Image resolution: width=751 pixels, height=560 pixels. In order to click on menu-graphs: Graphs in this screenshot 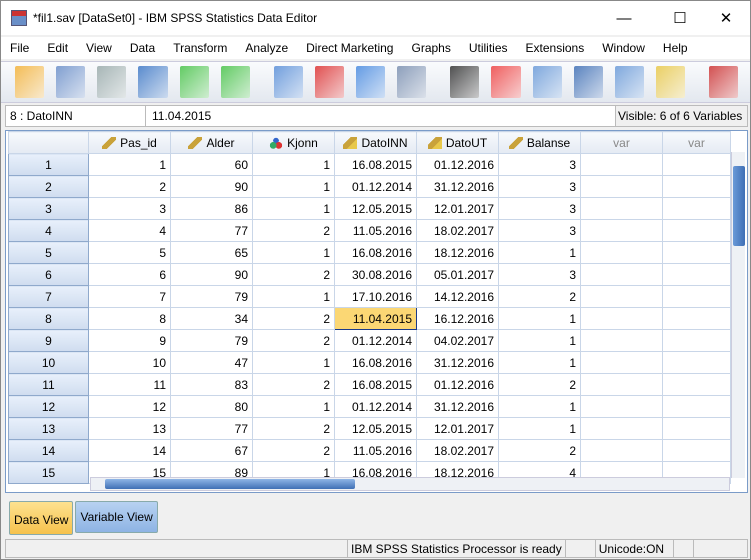, I will do `click(430, 48)`.